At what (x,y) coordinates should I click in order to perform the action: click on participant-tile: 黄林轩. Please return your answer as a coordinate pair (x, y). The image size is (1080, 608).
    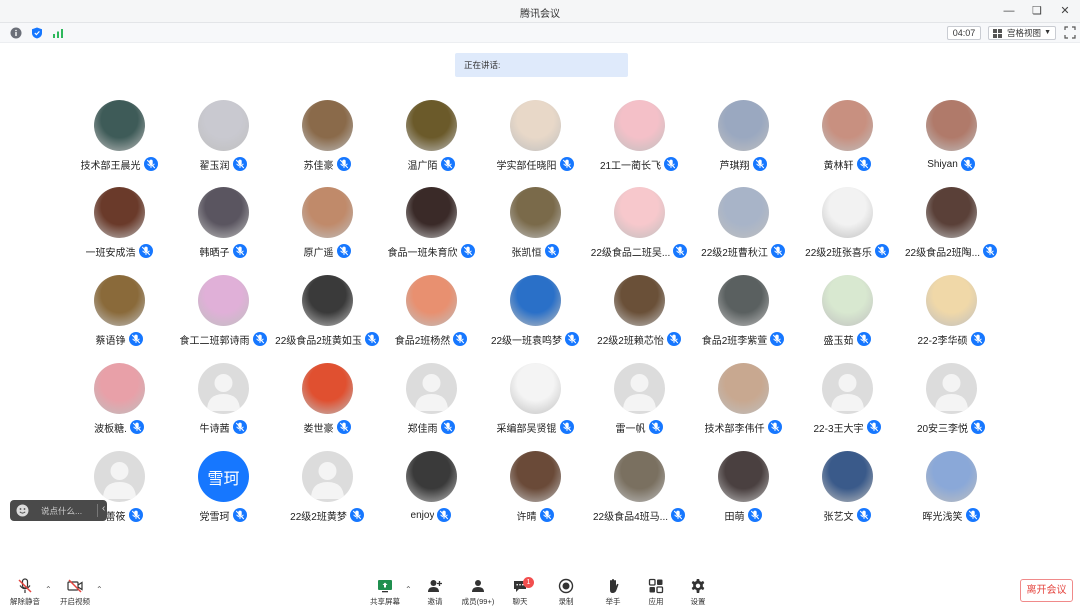
    Looking at the image, I should click on (847, 141).